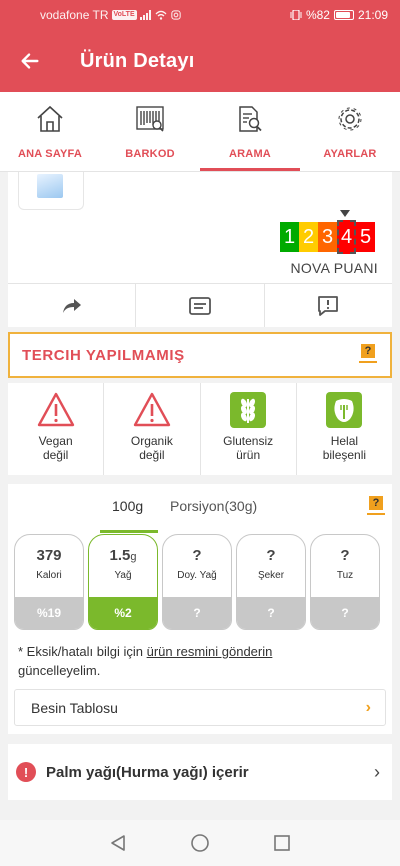 The width and height of the screenshot is (400, 866). I want to click on nutrient-card-kalori: 379 Kalori %19, so click(49, 582).